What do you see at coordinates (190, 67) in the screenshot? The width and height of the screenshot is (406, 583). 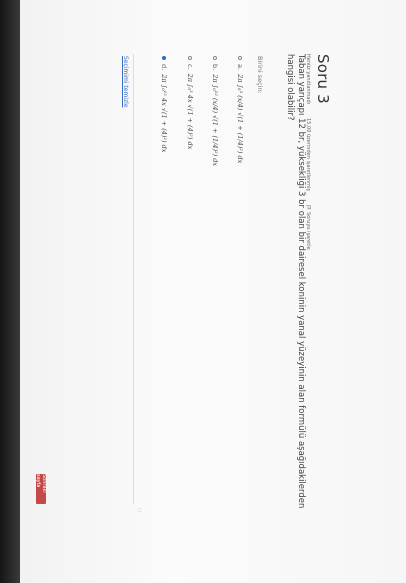 I see `option-letter: c.` at bounding box center [190, 67].